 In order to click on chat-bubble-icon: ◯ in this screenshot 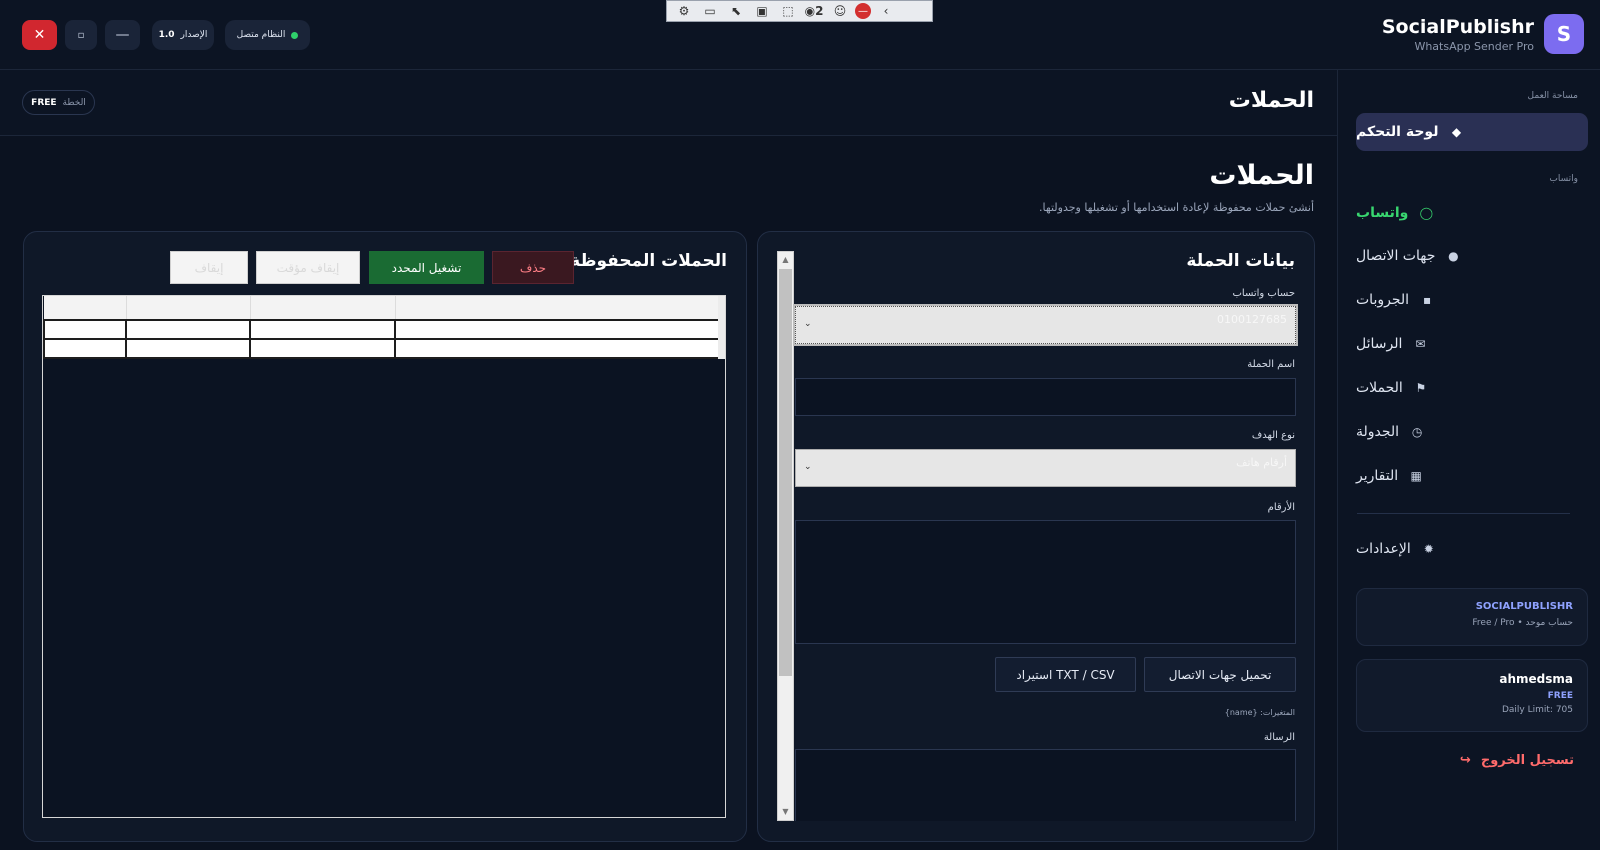, I will do `click(1426, 213)`.